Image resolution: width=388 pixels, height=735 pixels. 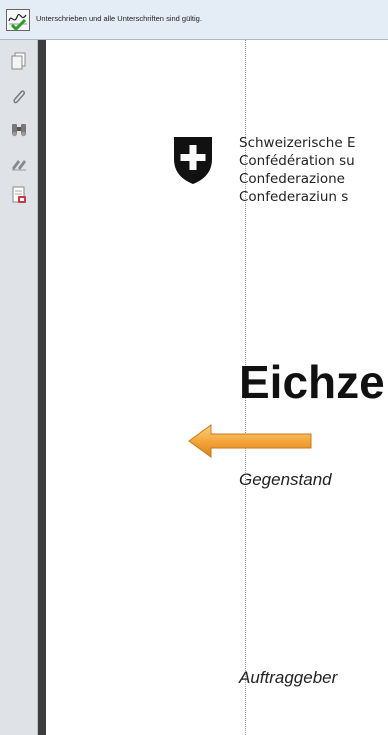 What do you see at coordinates (285, 479) in the screenshot?
I see `field-gegenstand-label: Gegenstand` at bounding box center [285, 479].